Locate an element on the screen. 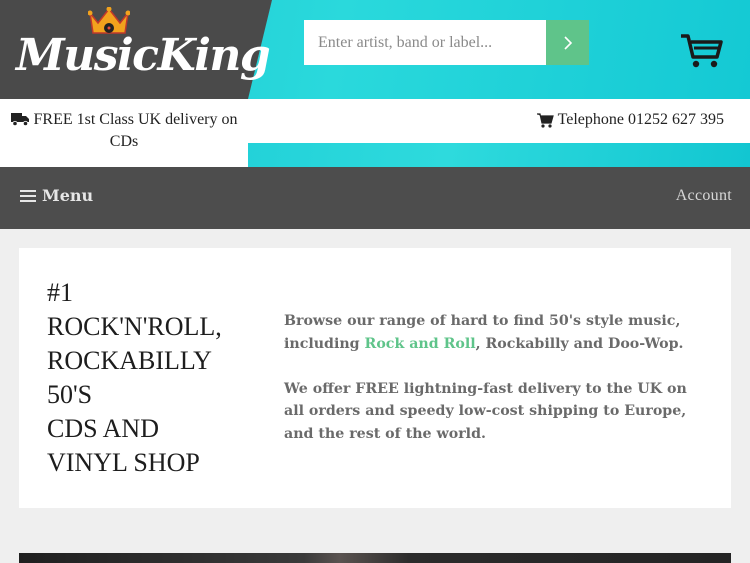 The image size is (750, 563). hamburger-icon is located at coordinates (28, 195).